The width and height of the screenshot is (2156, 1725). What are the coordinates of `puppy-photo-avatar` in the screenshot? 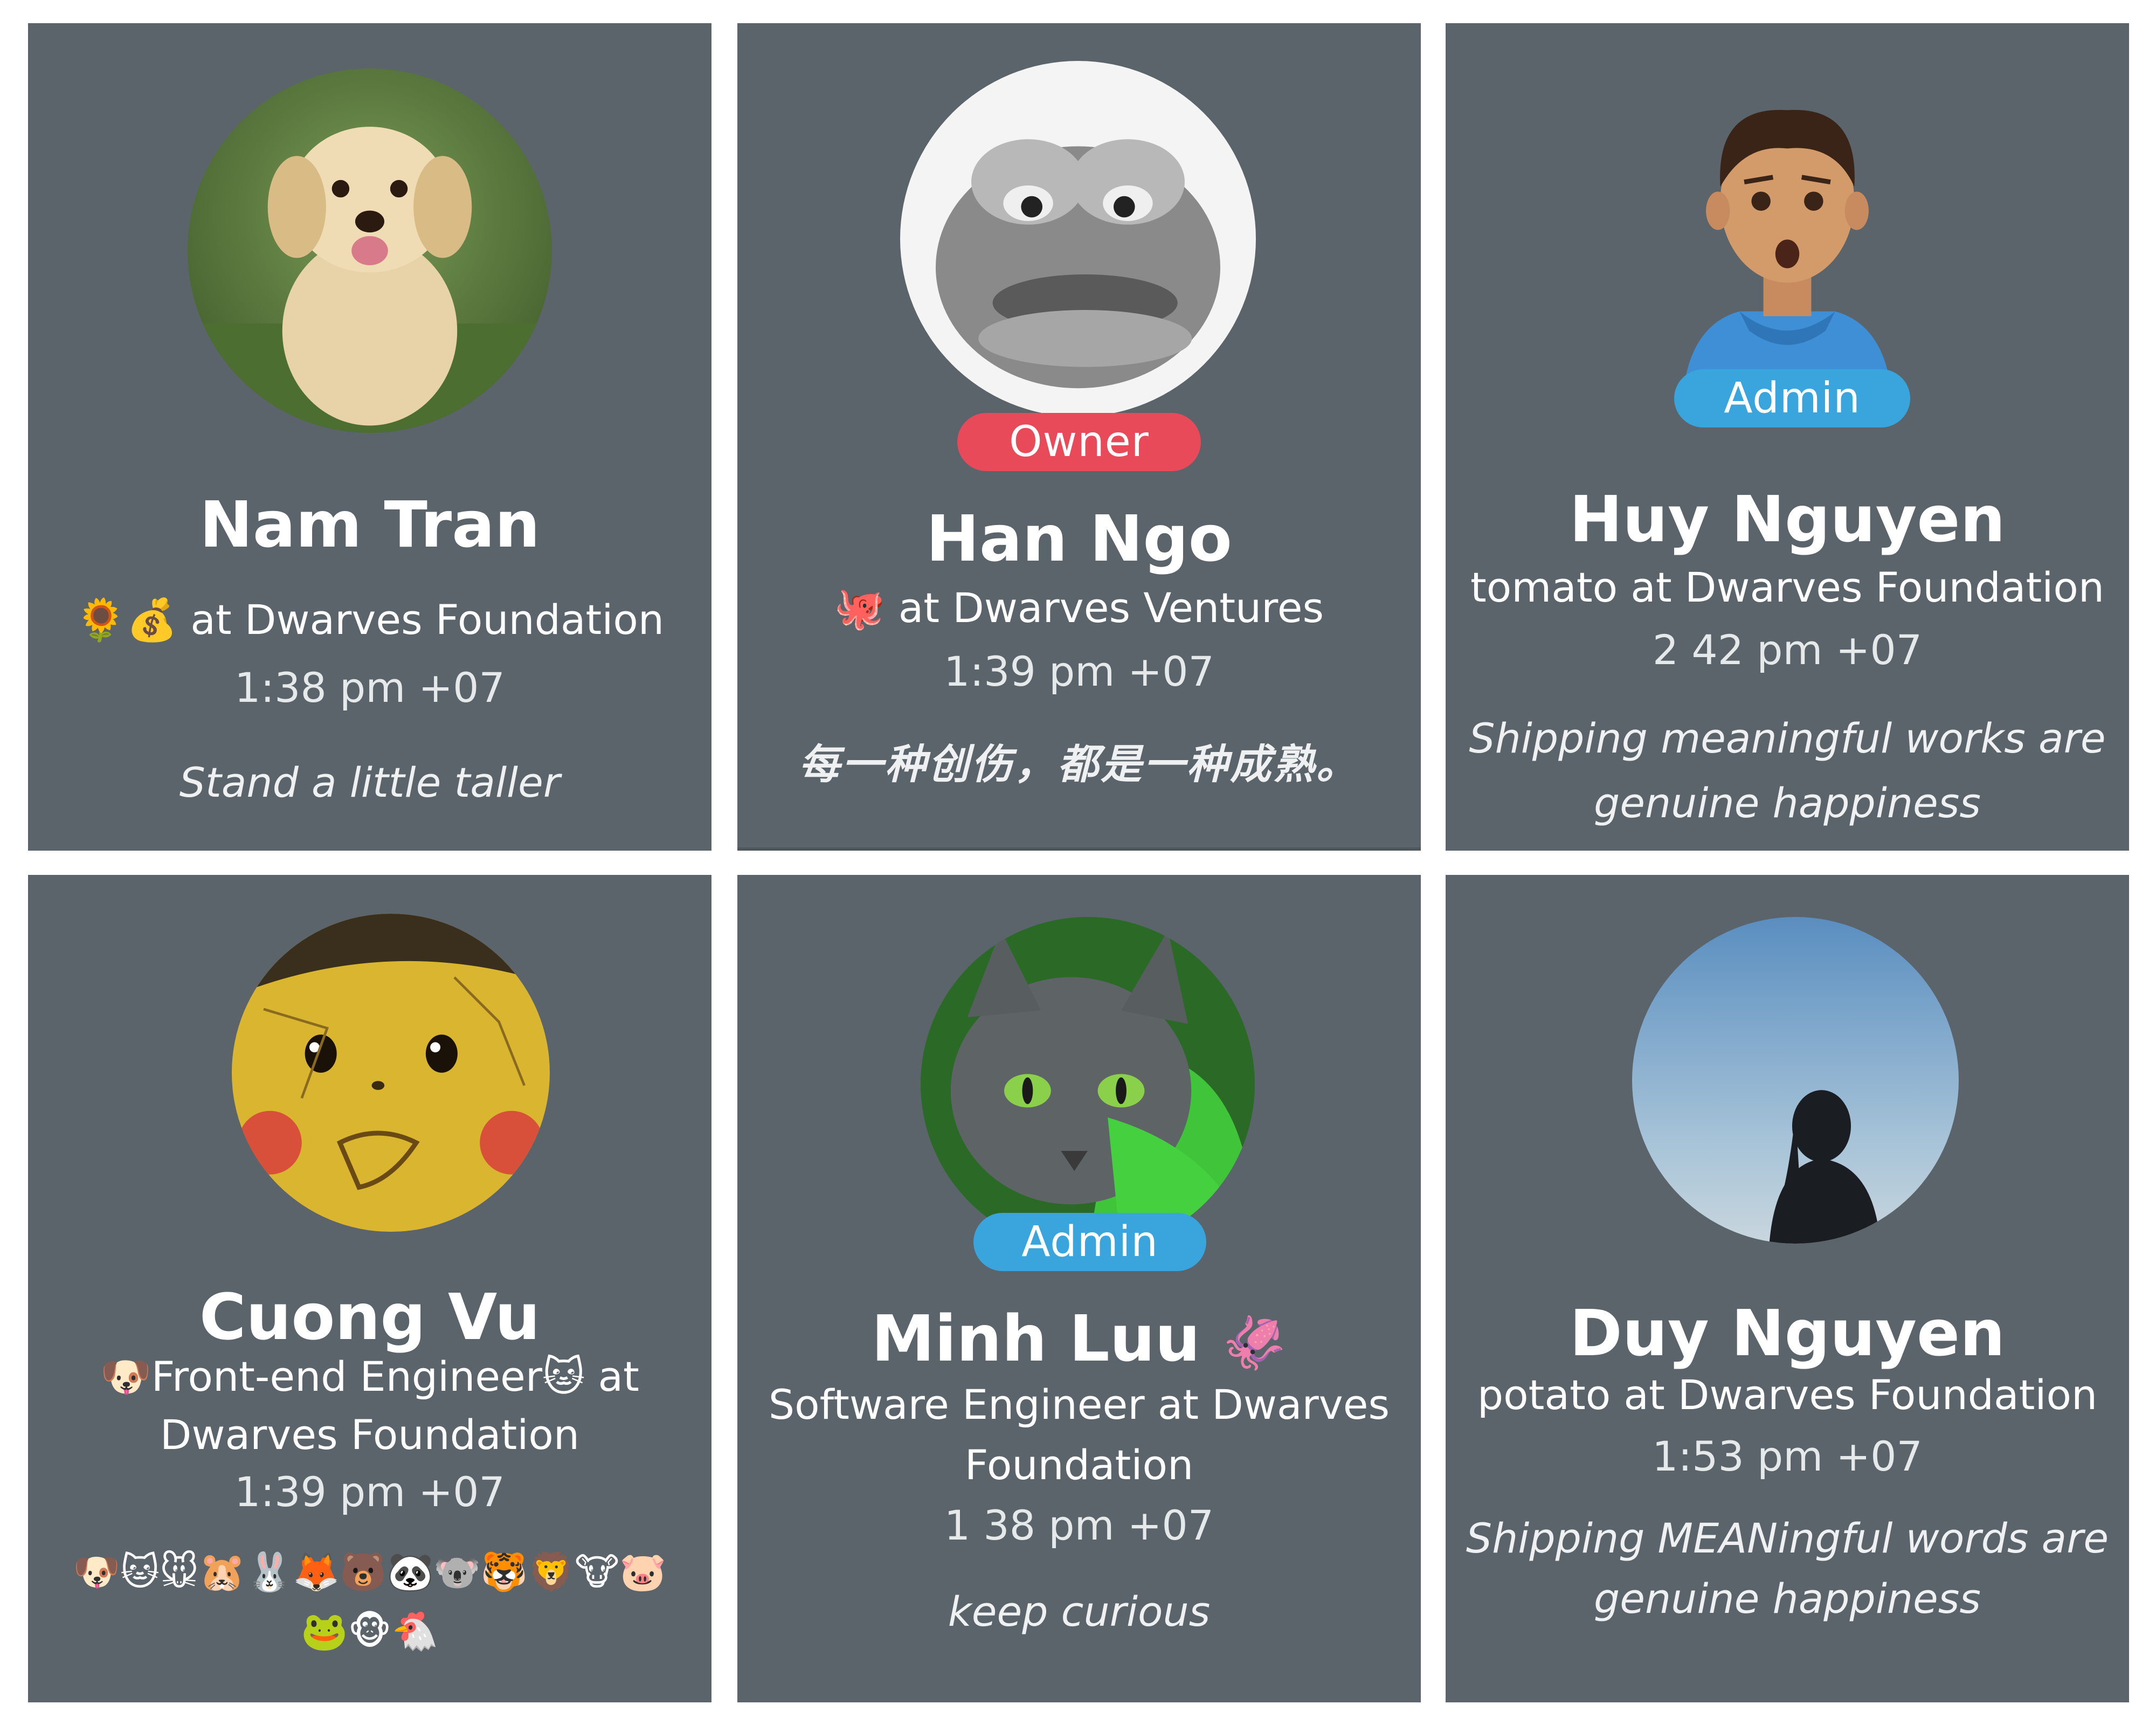 It's located at (370, 250).